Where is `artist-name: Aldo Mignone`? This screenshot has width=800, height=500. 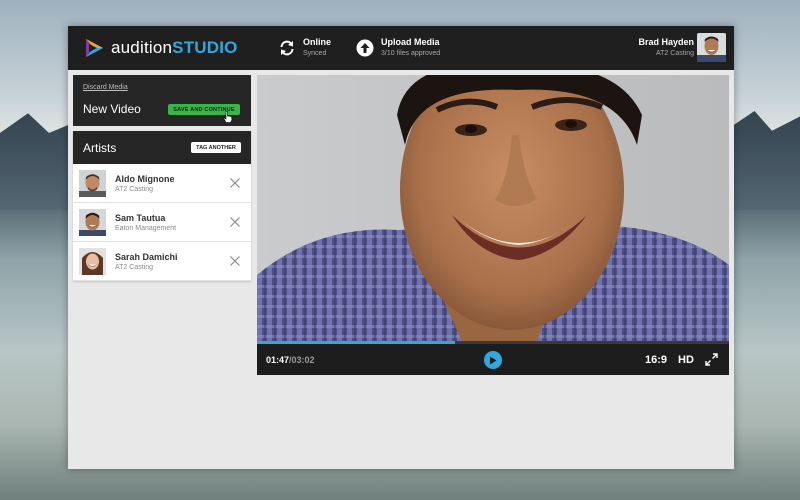
artist-name: Aldo Mignone is located at coordinates (145, 179).